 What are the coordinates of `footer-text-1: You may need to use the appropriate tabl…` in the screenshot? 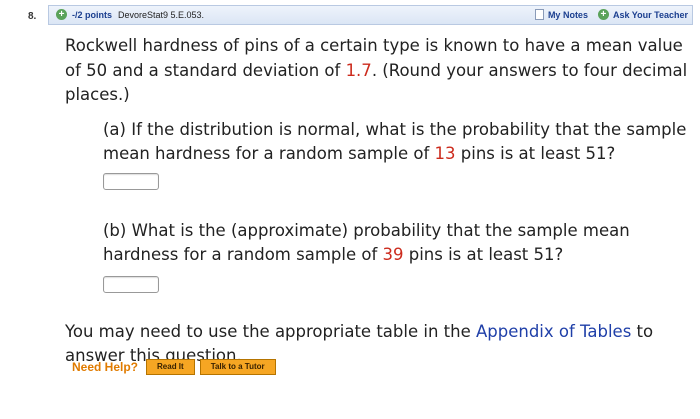 It's located at (270, 331).